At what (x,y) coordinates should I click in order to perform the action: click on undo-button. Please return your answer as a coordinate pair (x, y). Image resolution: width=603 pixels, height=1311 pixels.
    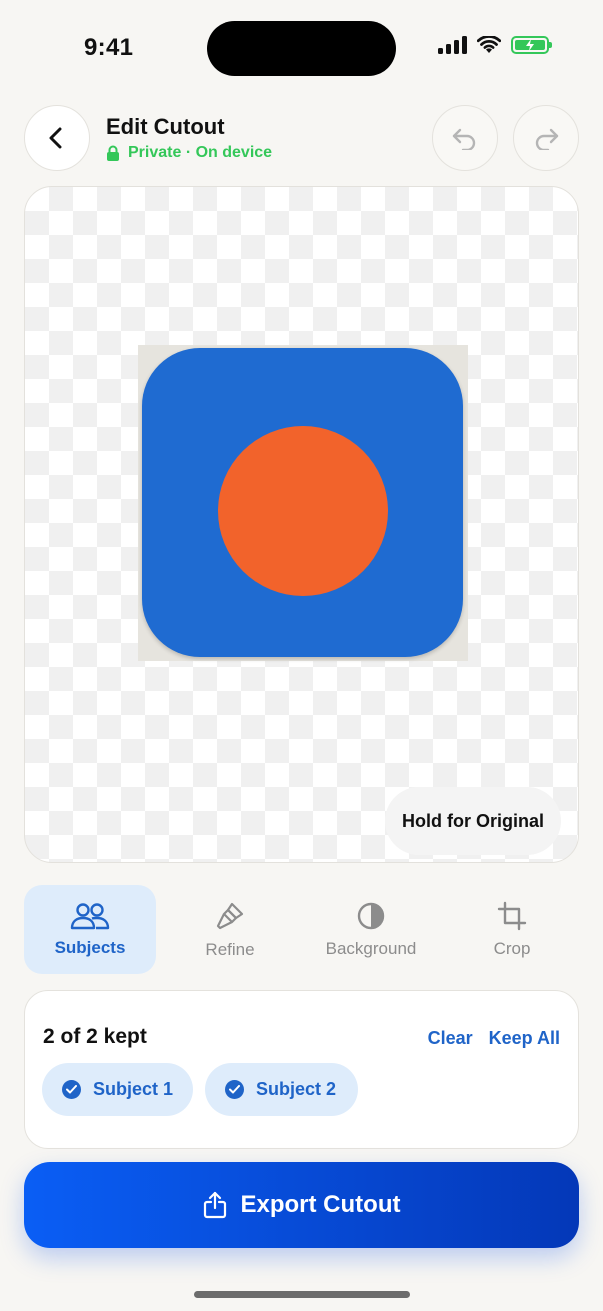
    Looking at the image, I should click on (465, 138).